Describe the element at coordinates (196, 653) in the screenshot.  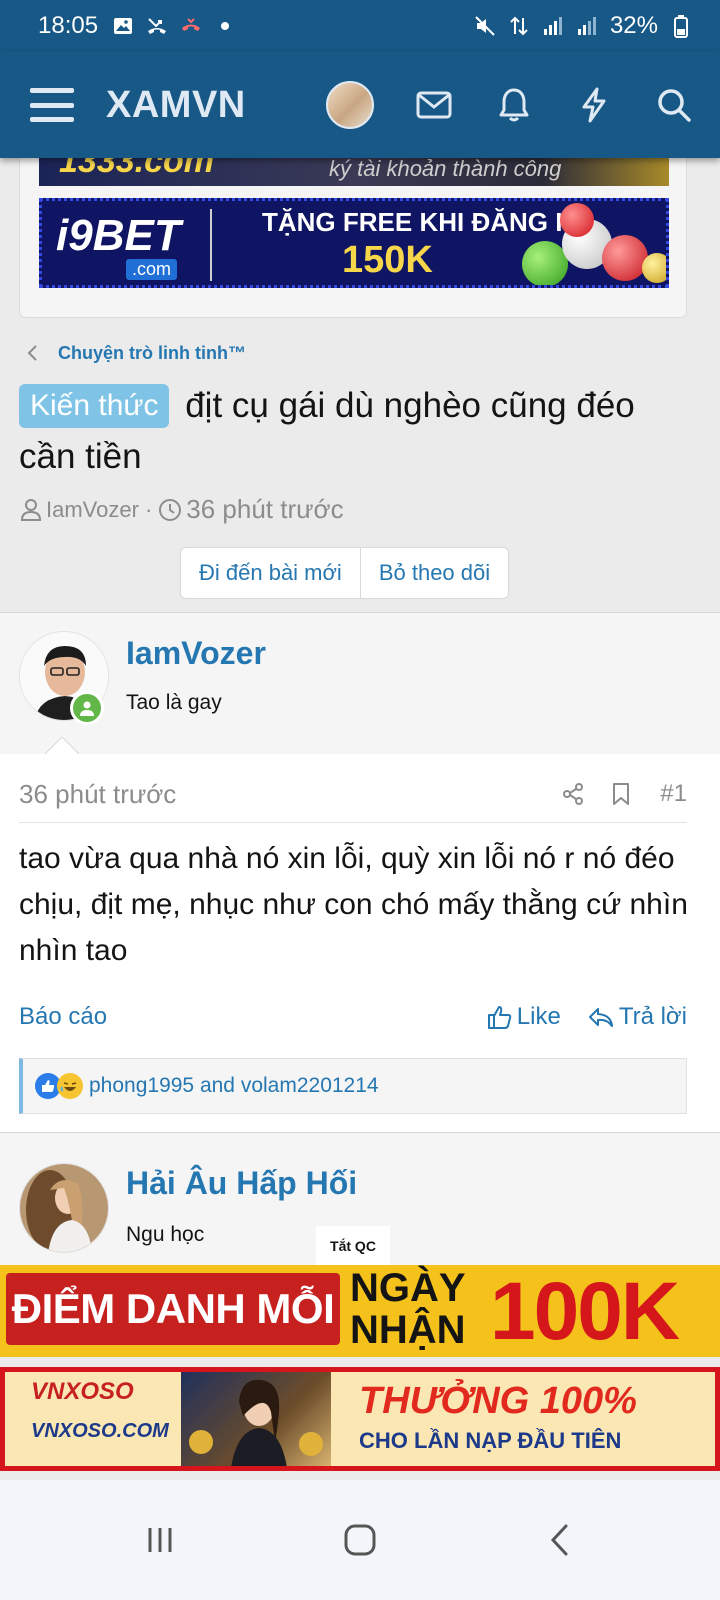
I see `post-username: IamVozer` at that location.